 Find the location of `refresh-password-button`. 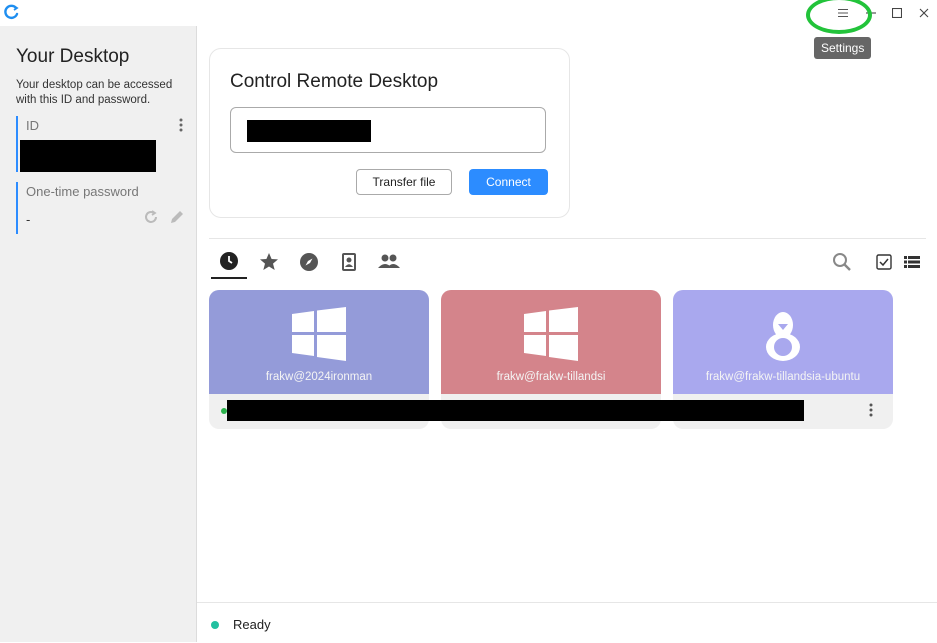

refresh-password-button is located at coordinates (151, 219).